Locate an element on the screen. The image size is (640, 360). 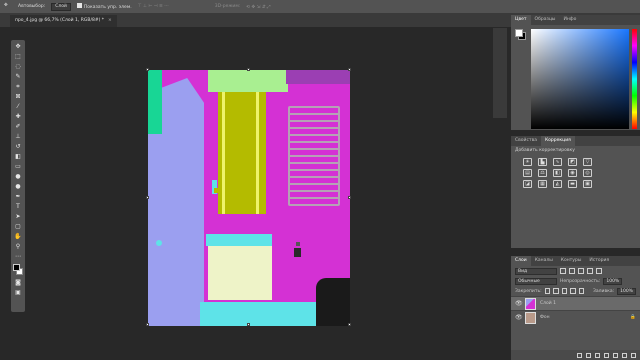
clone-stamp-icon: ⊥ is located at coordinates (18, 137).